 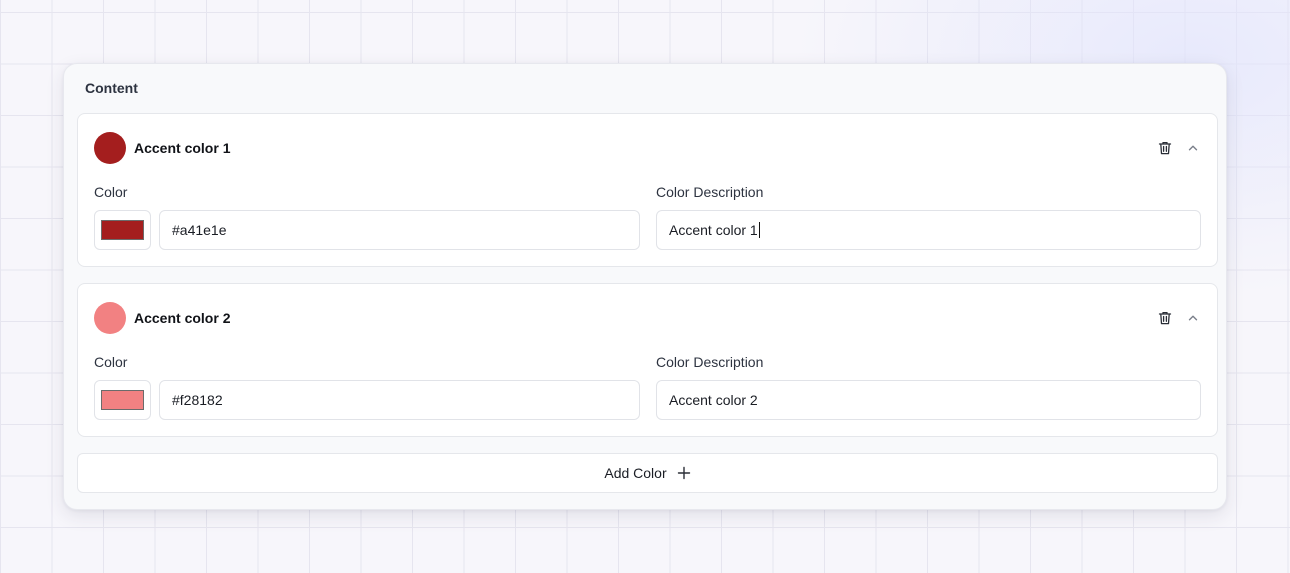 What do you see at coordinates (683, 473) in the screenshot?
I see `plus-icon` at bounding box center [683, 473].